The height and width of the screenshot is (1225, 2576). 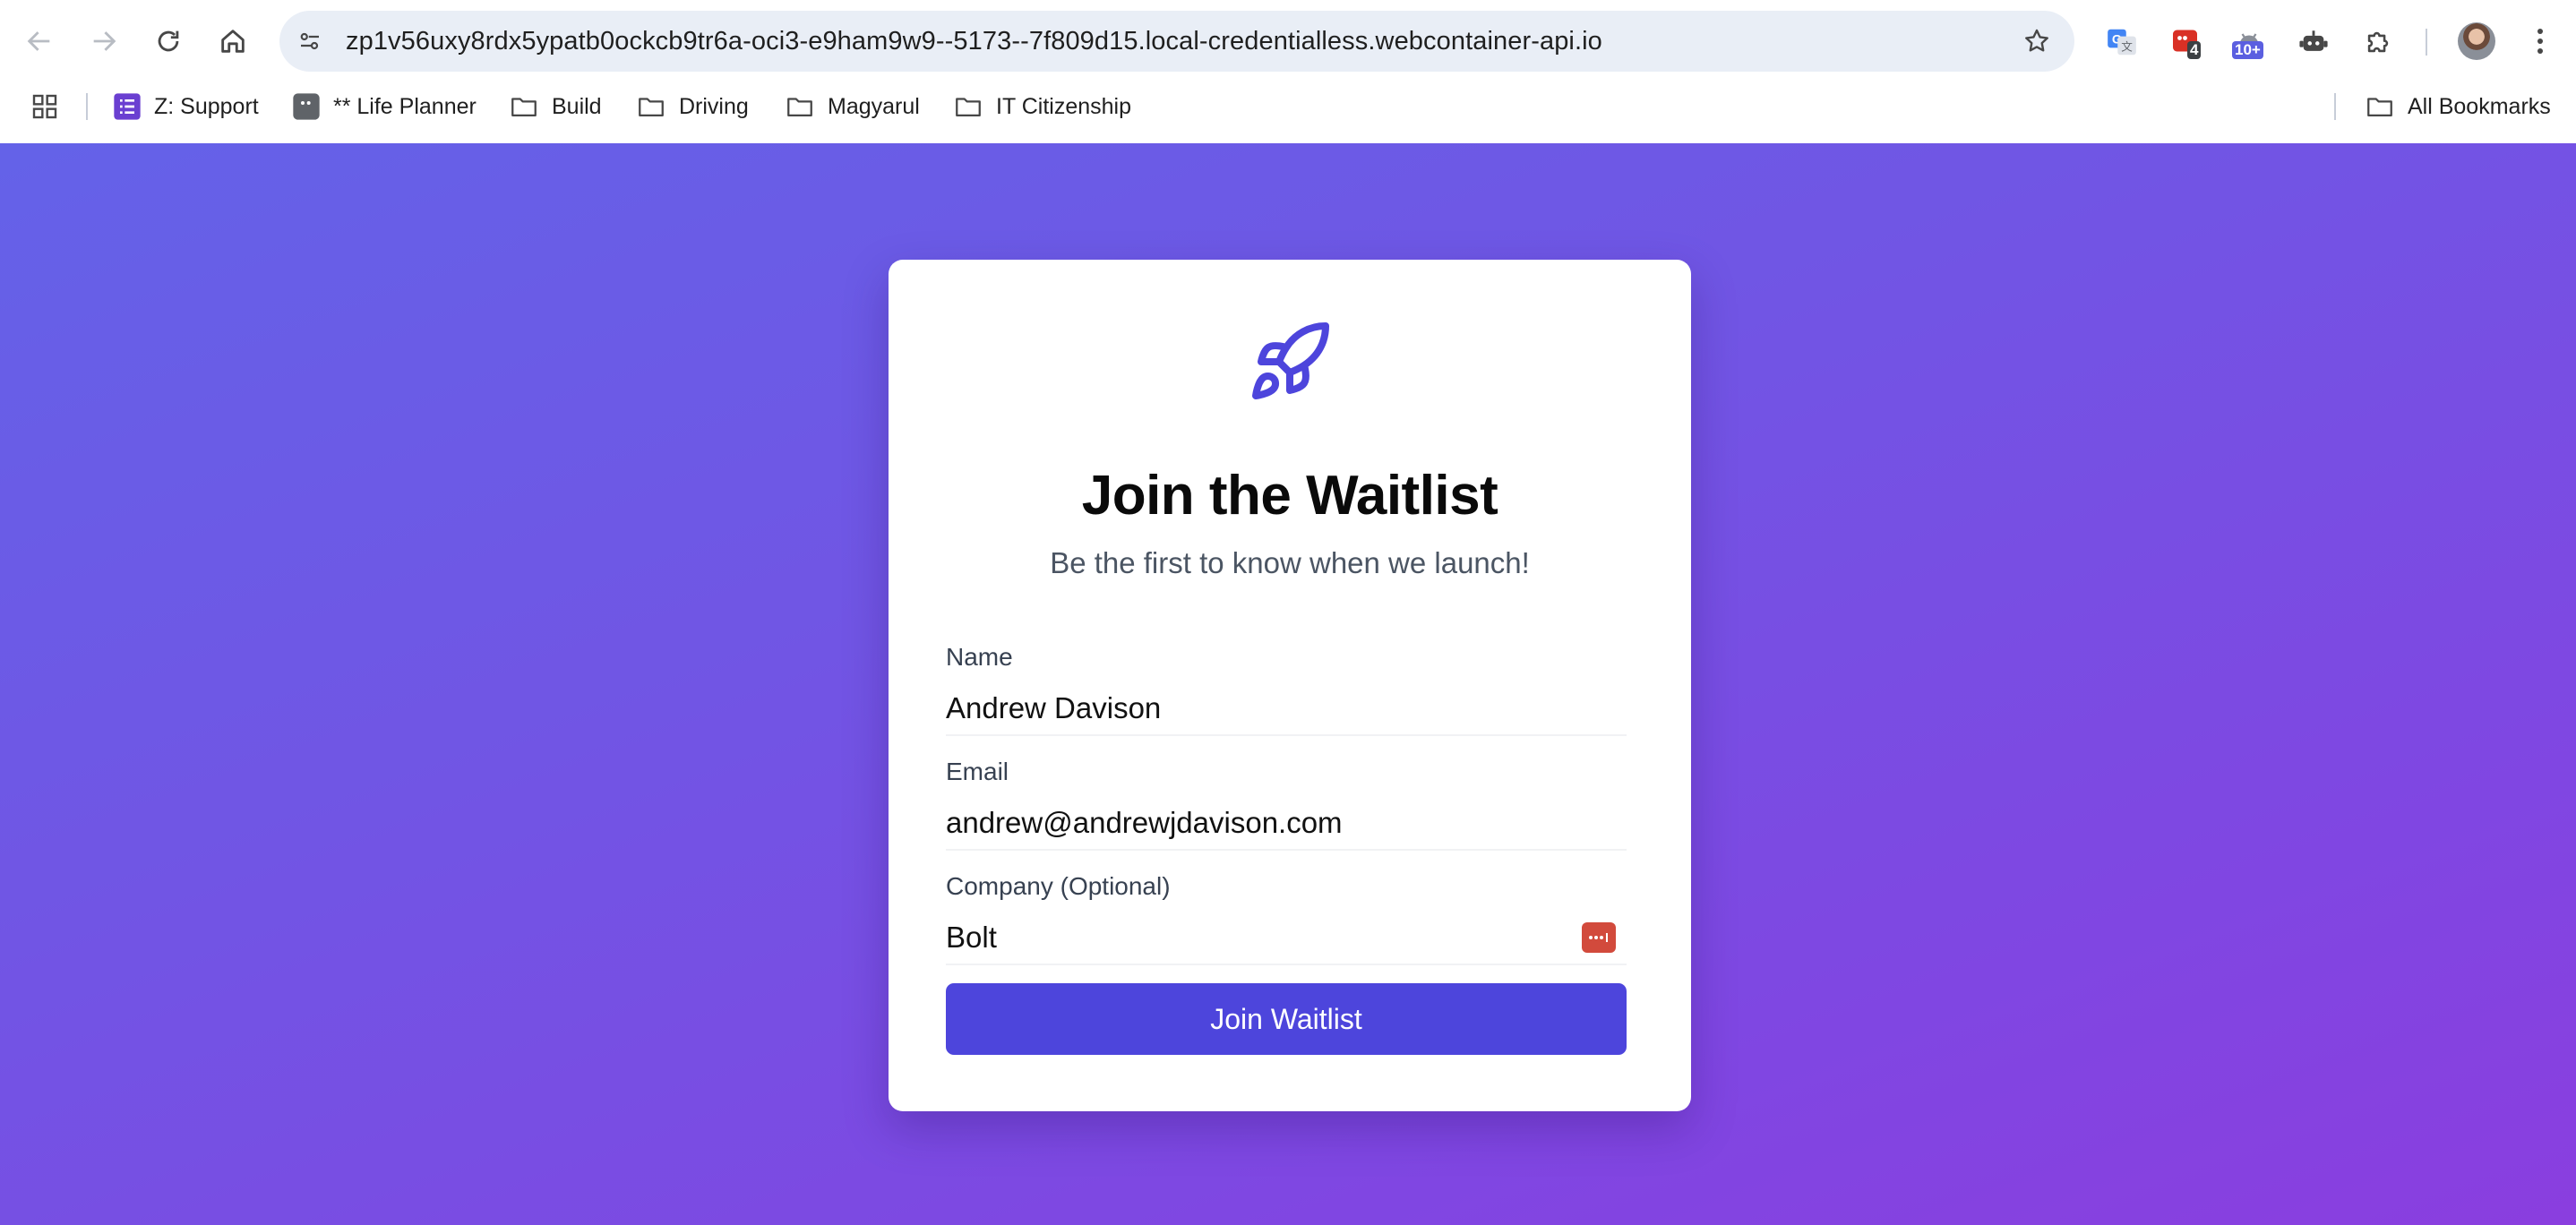 What do you see at coordinates (2037, 41) in the screenshot?
I see `bookmark-star-icon` at bounding box center [2037, 41].